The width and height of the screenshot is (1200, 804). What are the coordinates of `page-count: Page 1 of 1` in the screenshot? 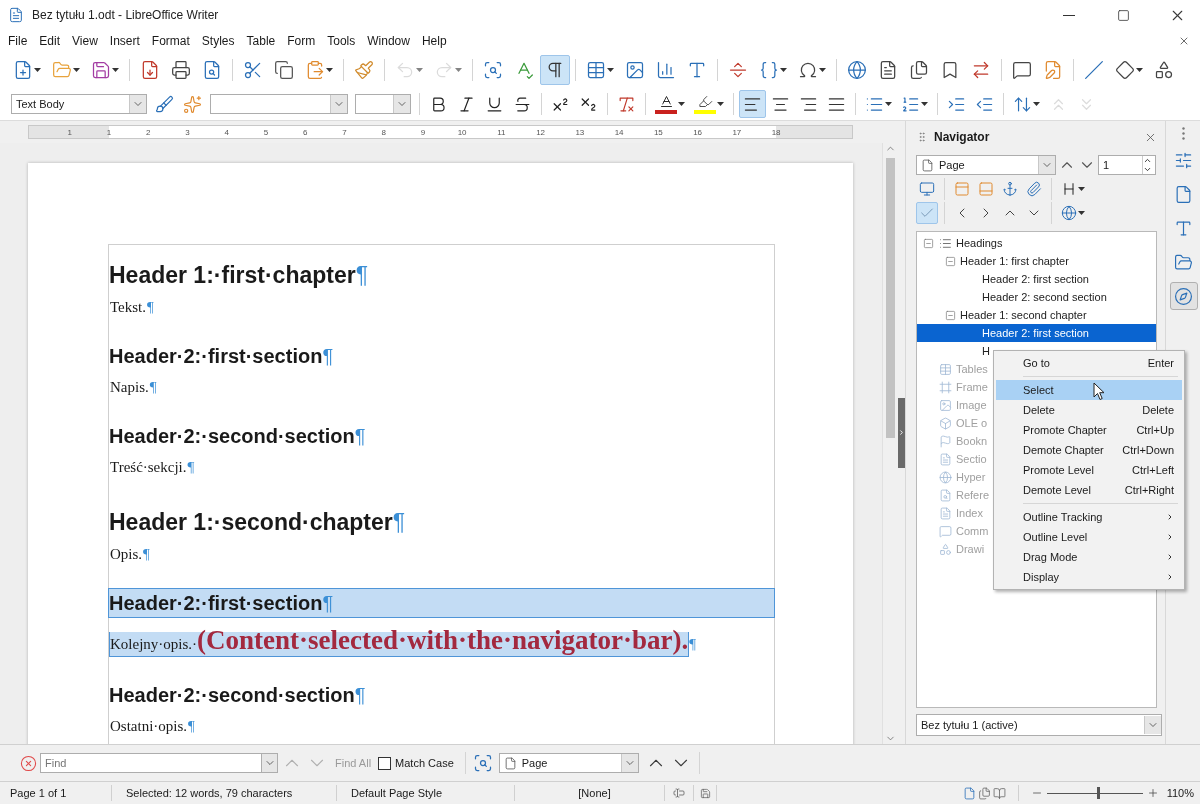 It's located at (56, 793).